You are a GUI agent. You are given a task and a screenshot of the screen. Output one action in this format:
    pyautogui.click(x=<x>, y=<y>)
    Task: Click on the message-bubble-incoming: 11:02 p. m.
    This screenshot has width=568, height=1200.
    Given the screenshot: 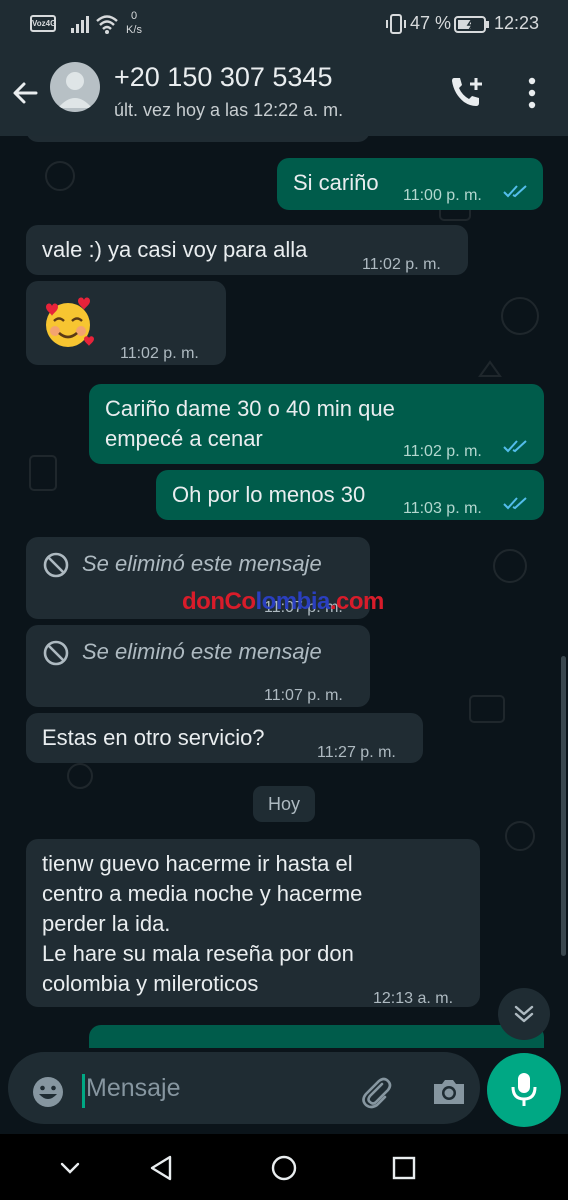 What is the action you would take?
    pyautogui.click(x=126, y=323)
    